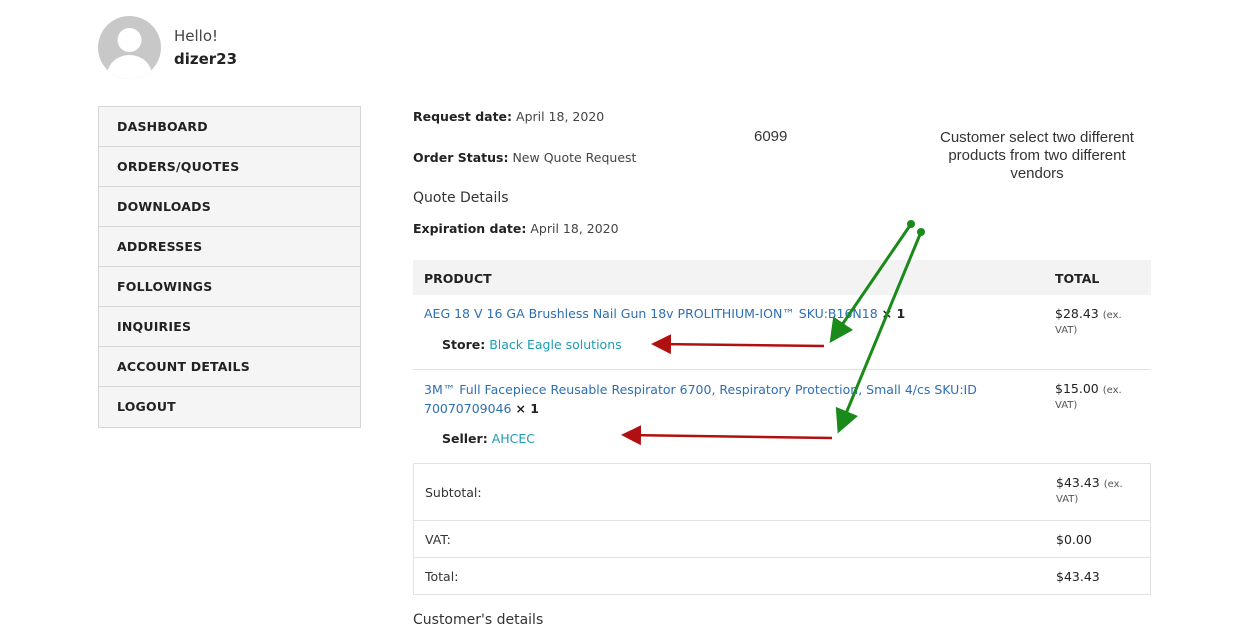  Describe the element at coordinates (773, 333) in the screenshot. I see `annotation-arrows` at that location.